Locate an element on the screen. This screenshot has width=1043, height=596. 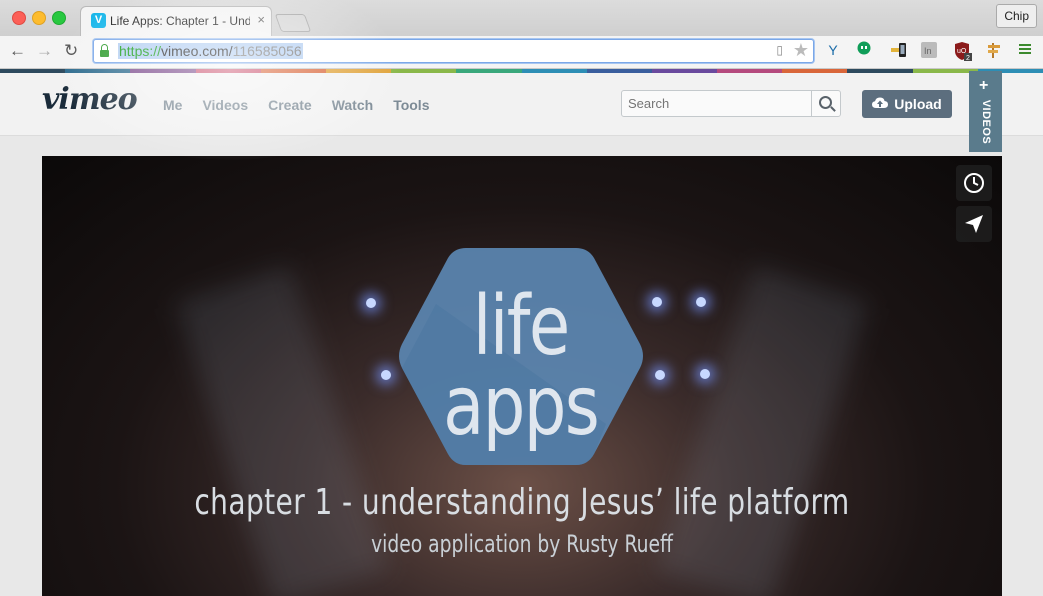
svg-text: In is located at coordinates (928, 51).